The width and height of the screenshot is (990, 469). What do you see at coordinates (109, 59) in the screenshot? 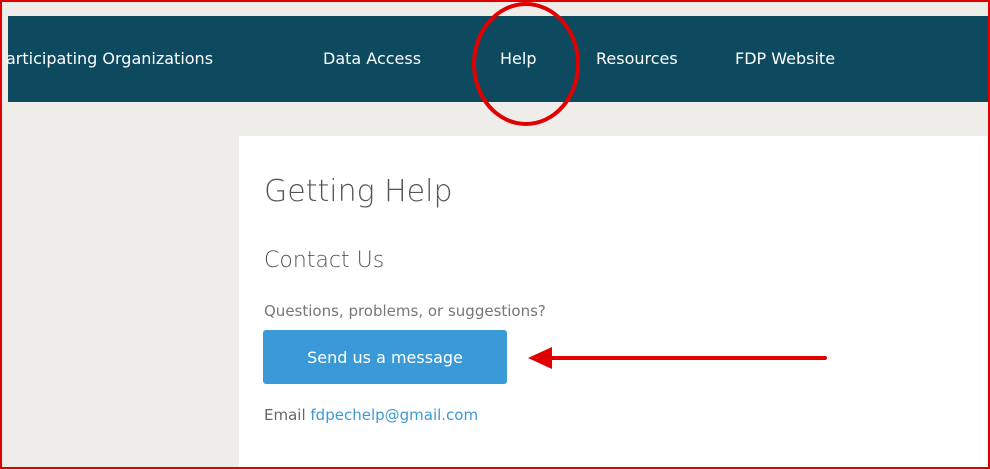
I see `nav-item-participating-organizations: articipating Organizations` at bounding box center [109, 59].